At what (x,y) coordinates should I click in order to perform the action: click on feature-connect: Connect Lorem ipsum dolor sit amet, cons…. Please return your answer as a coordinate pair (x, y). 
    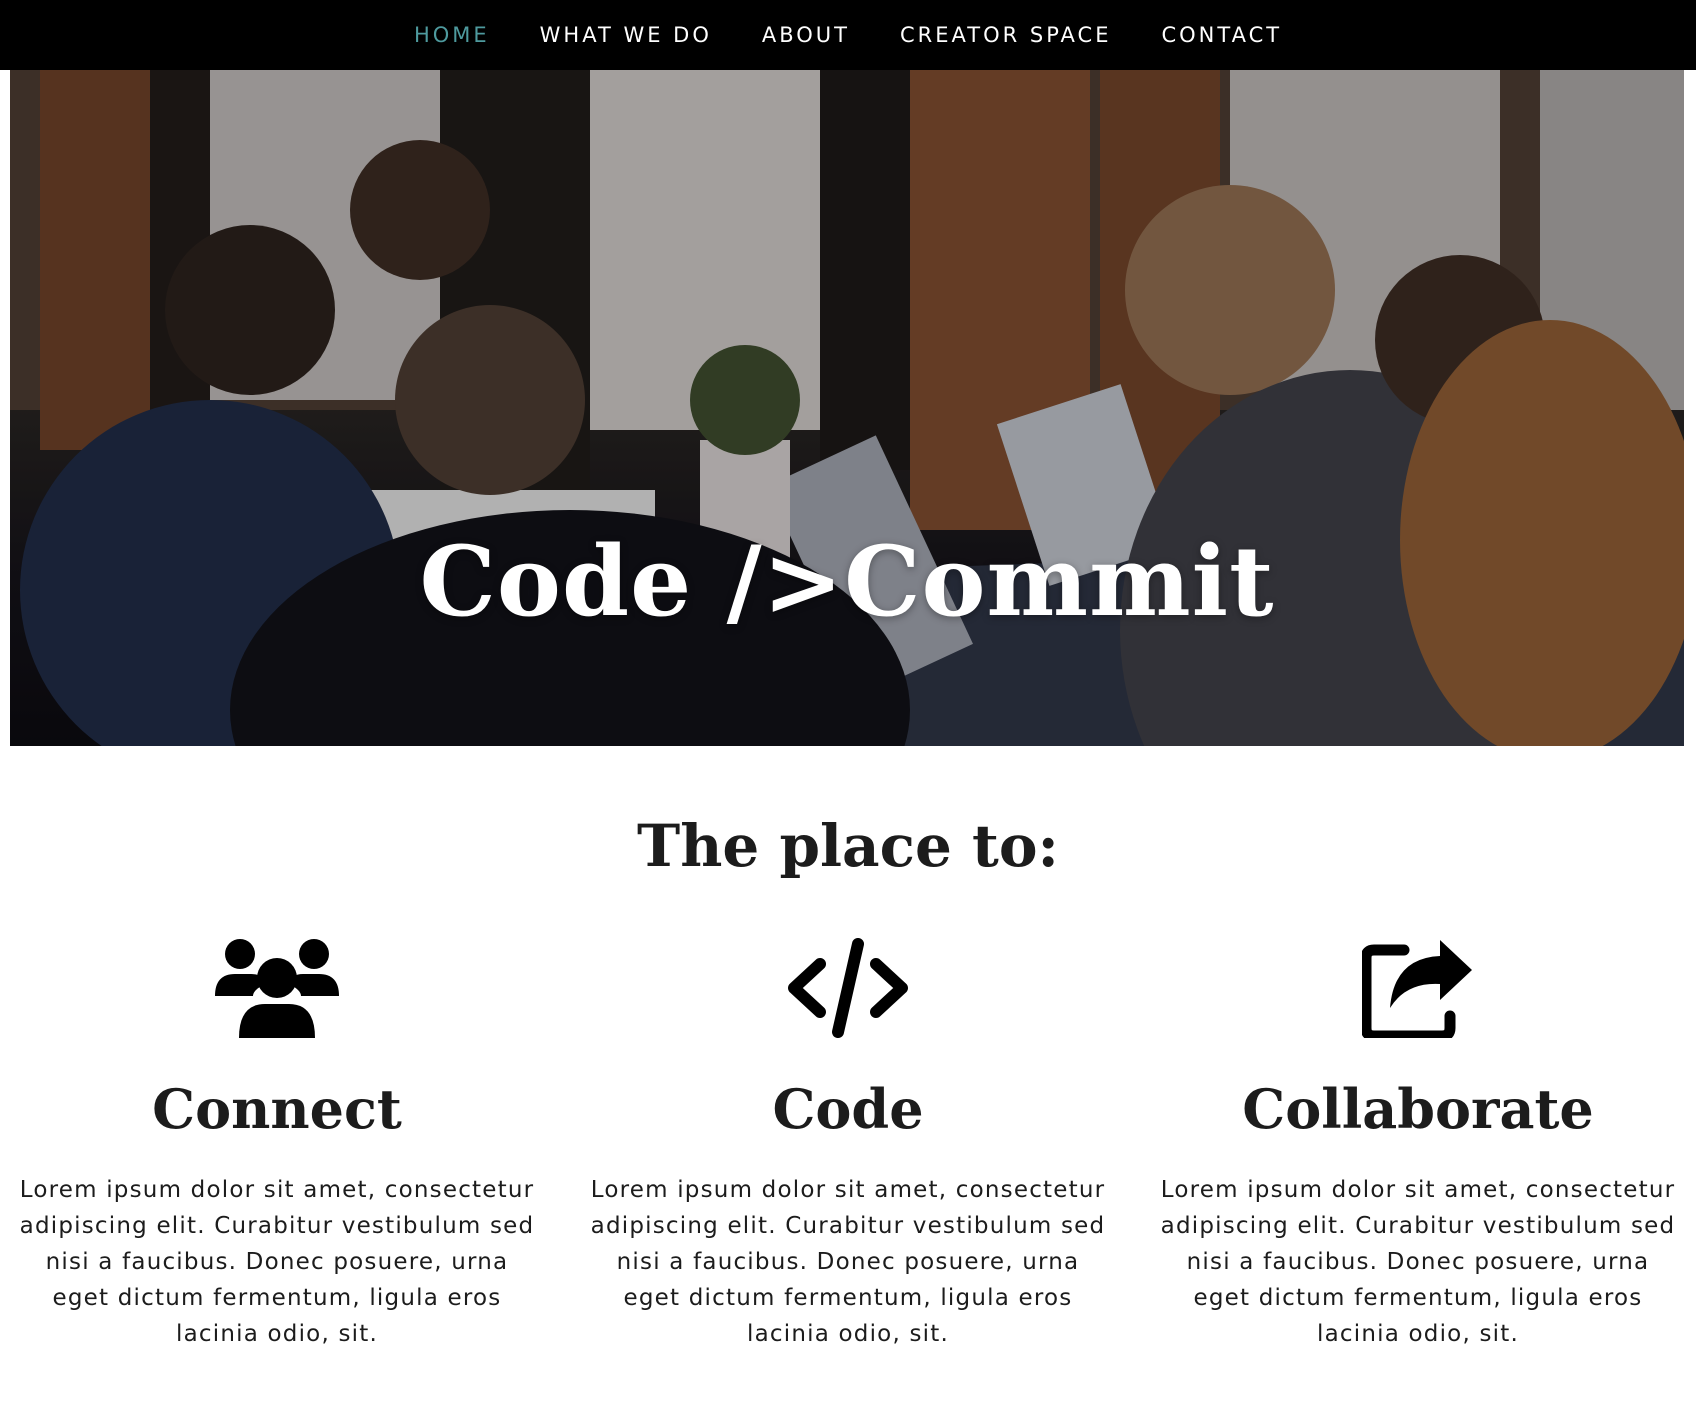
    Looking at the image, I should click on (277, 1145).